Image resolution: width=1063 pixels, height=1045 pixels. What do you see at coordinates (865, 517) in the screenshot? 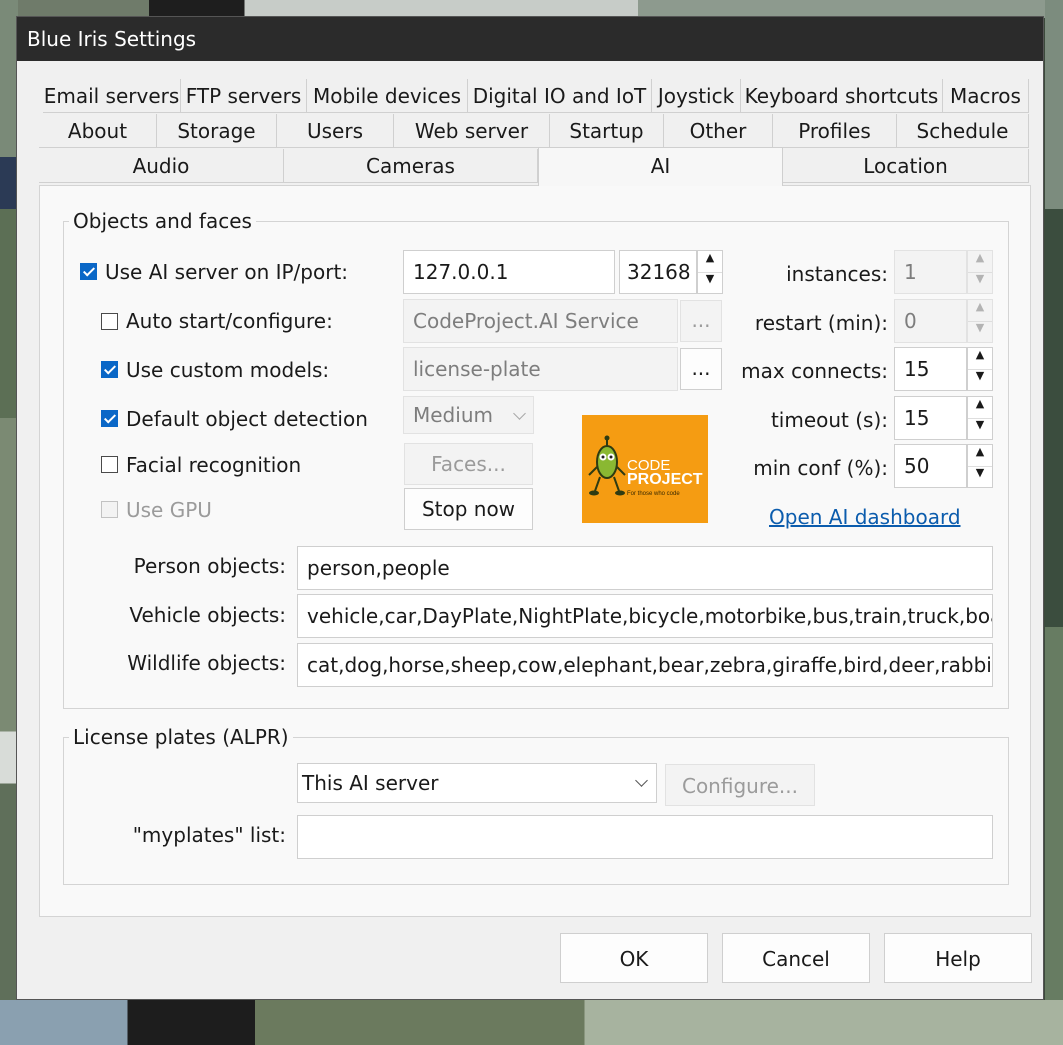
I see `open-ai-dashboard-link: Open AI dashboard` at bounding box center [865, 517].